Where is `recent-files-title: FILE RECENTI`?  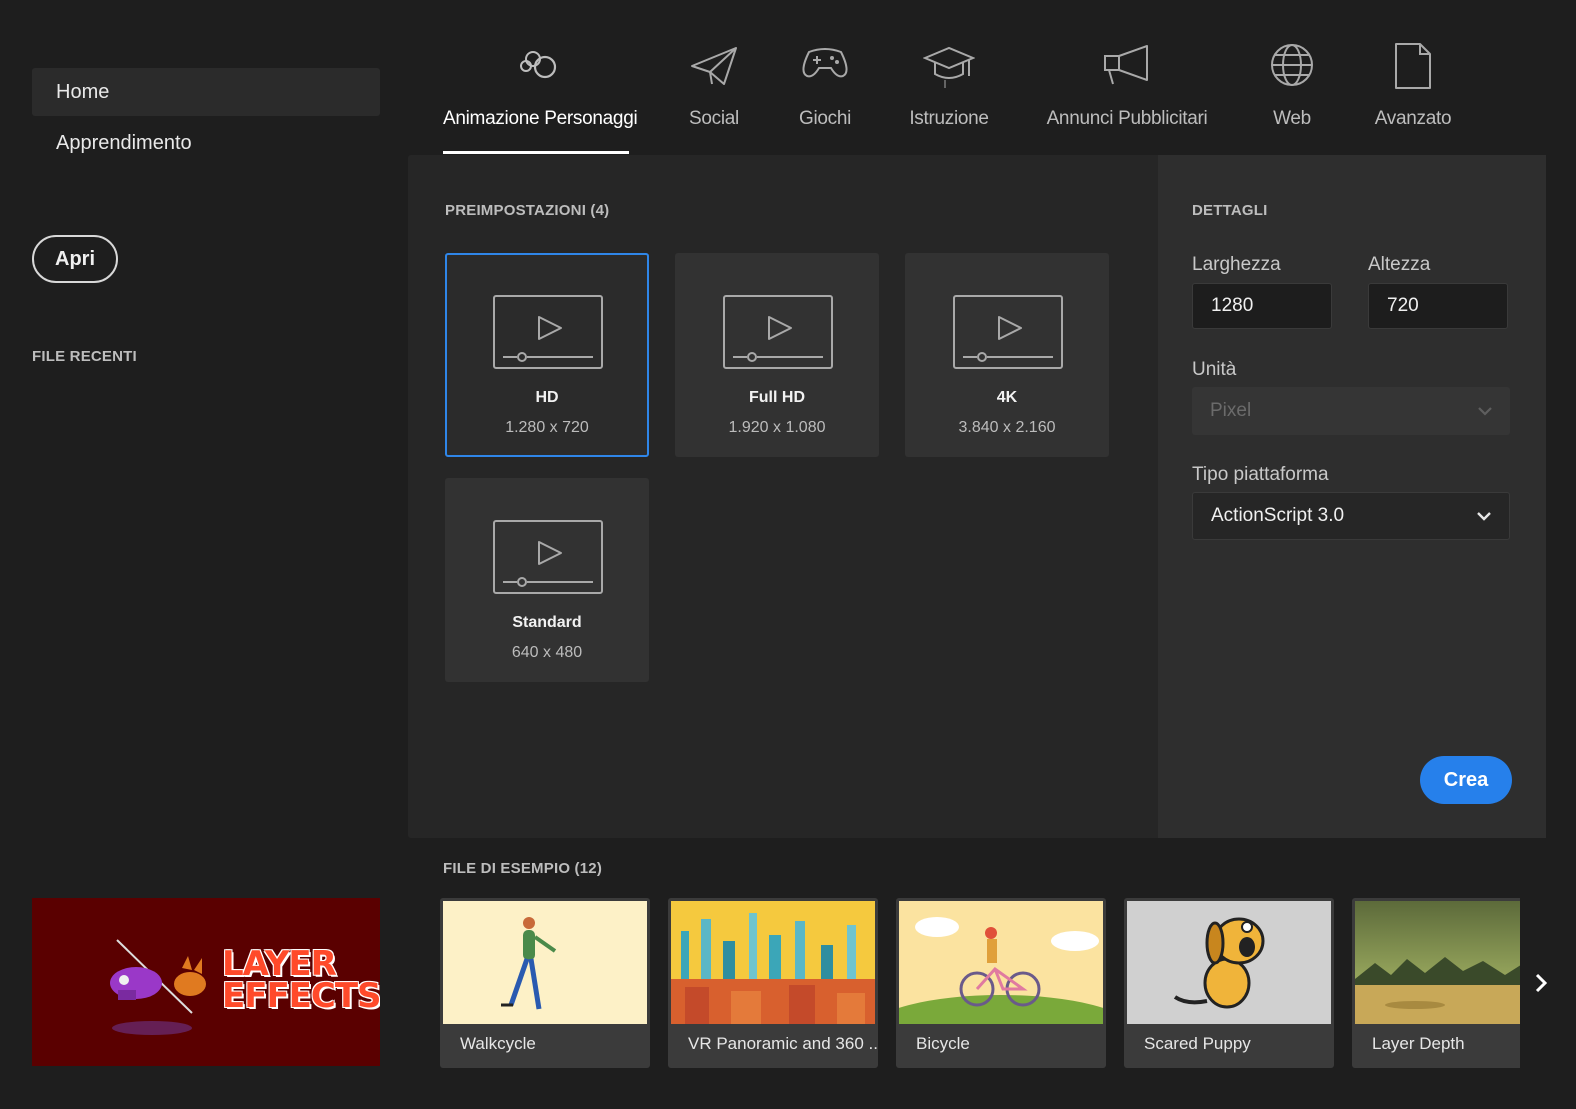 recent-files-title: FILE RECENTI is located at coordinates (84, 356).